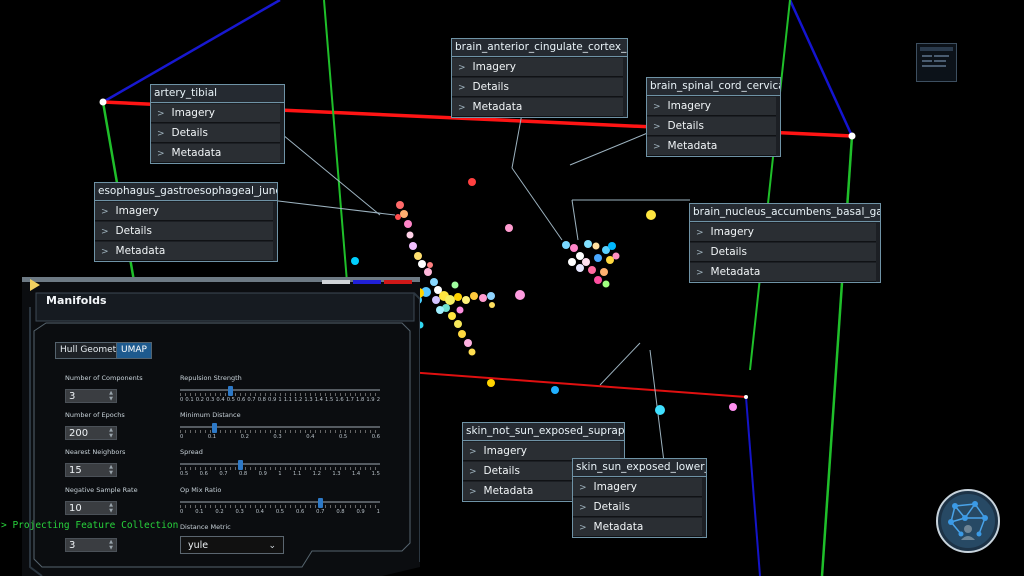 This screenshot has height=576, width=1024. What do you see at coordinates (101, 490) in the screenshot?
I see `negative-sample-rate-label: Negative Sample Rate` at bounding box center [101, 490].